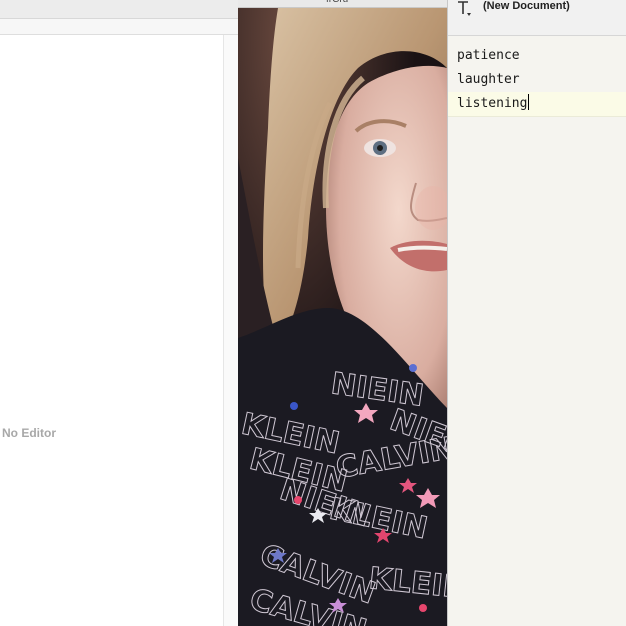 This screenshot has height=626, width=626. Describe the element at coordinates (231, 330) in the screenshot. I see `scroll-gutter` at that location.